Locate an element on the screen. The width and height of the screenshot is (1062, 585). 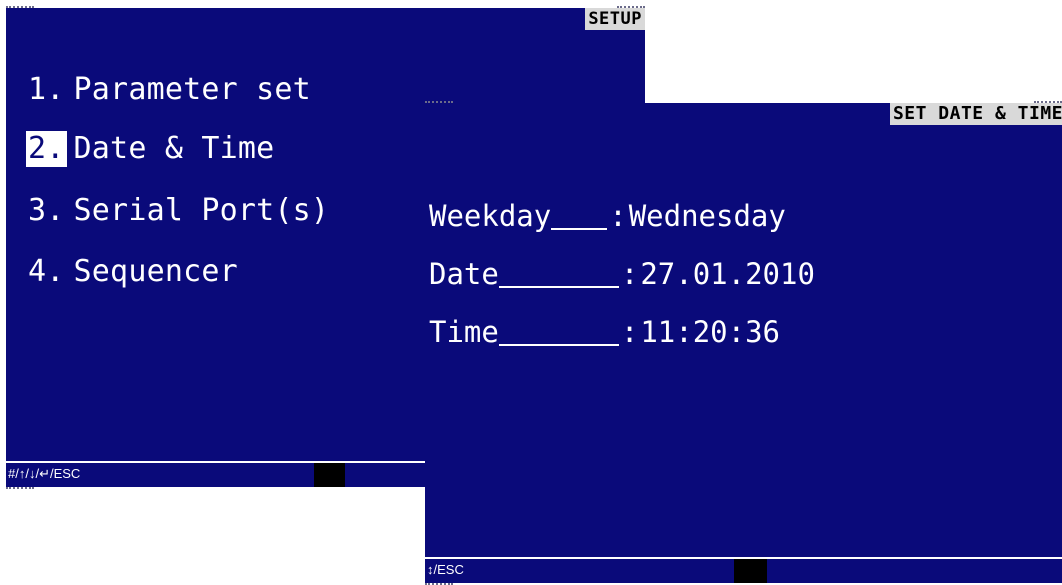
key-hint-text: ↕/ESC is located at coordinates (445, 569).